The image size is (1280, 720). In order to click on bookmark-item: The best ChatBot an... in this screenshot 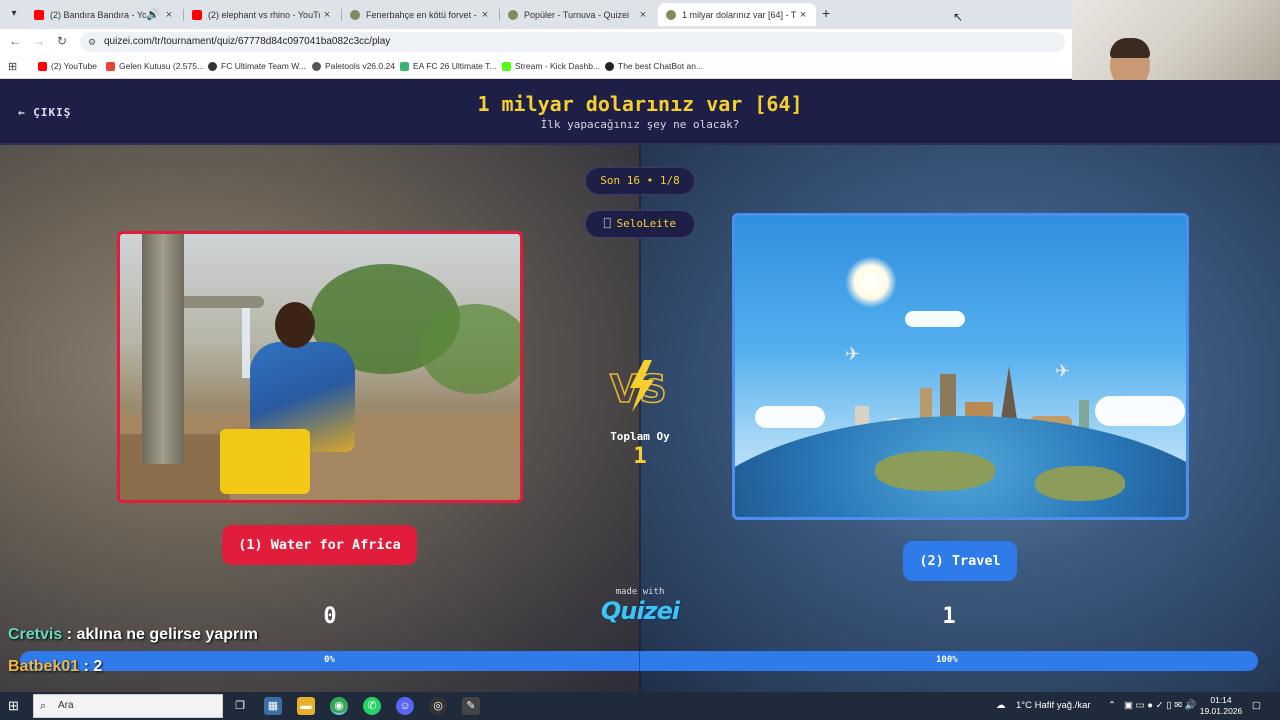, I will do `click(654, 66)`.